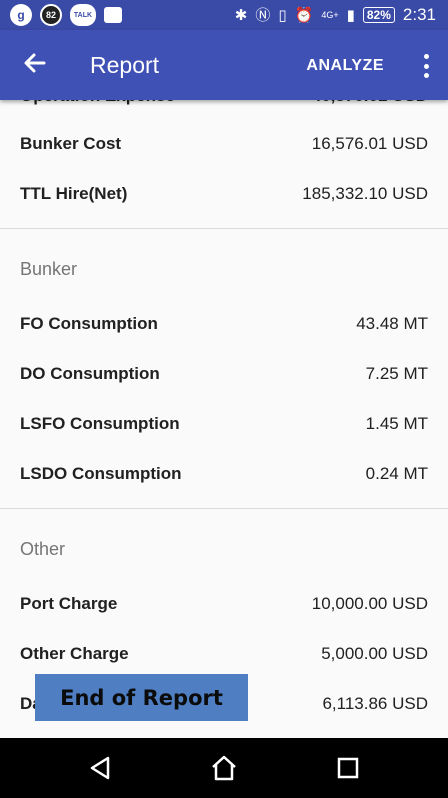  Describe the element at coordinates (369, 603) in the screenshot. I see `row-value: 10,000.00 USD` at that location.